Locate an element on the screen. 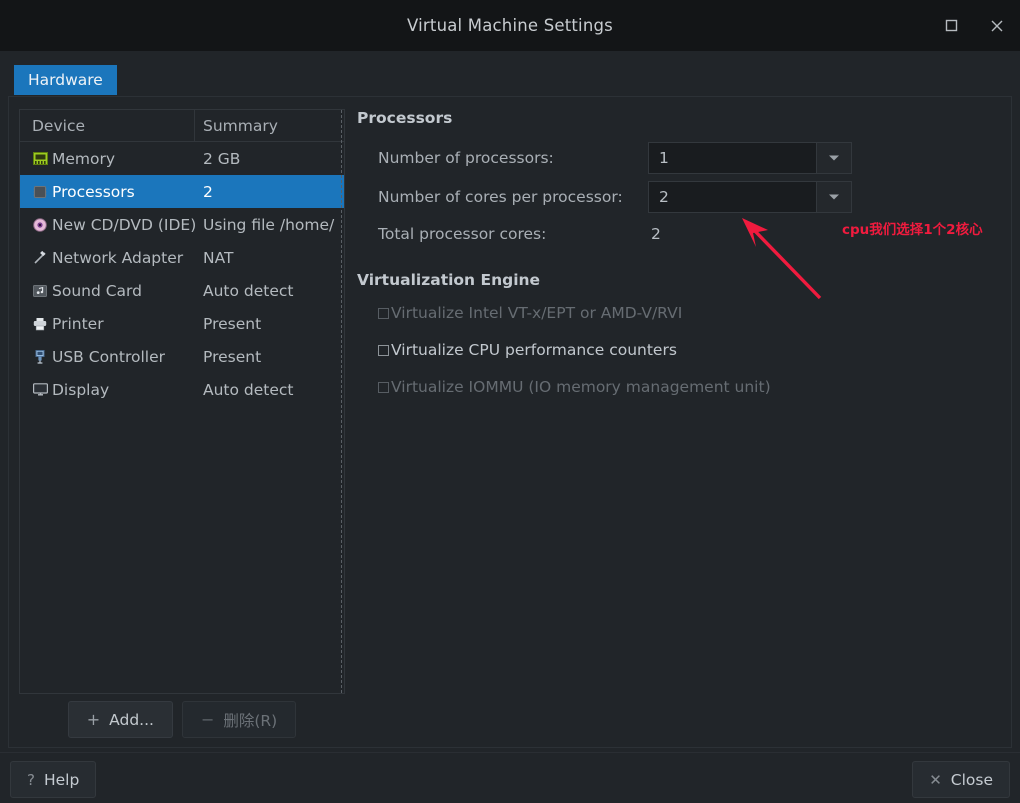  field-total-processor-cores: Total processor cores: is located at coordinates (462, 234).